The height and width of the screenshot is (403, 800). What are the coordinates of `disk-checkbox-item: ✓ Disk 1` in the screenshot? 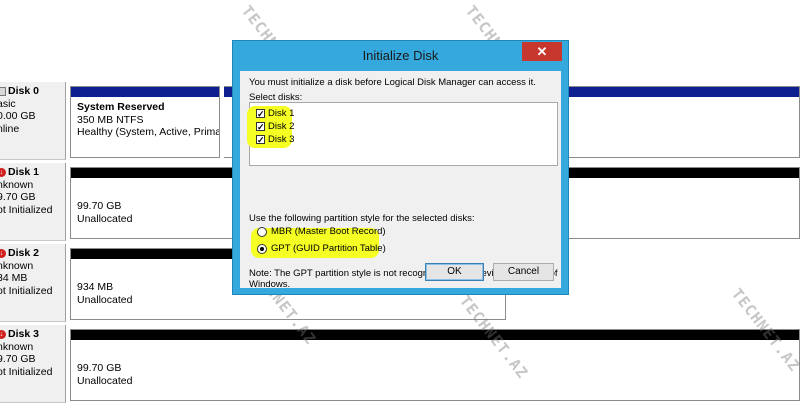 It's located at (275, 113).